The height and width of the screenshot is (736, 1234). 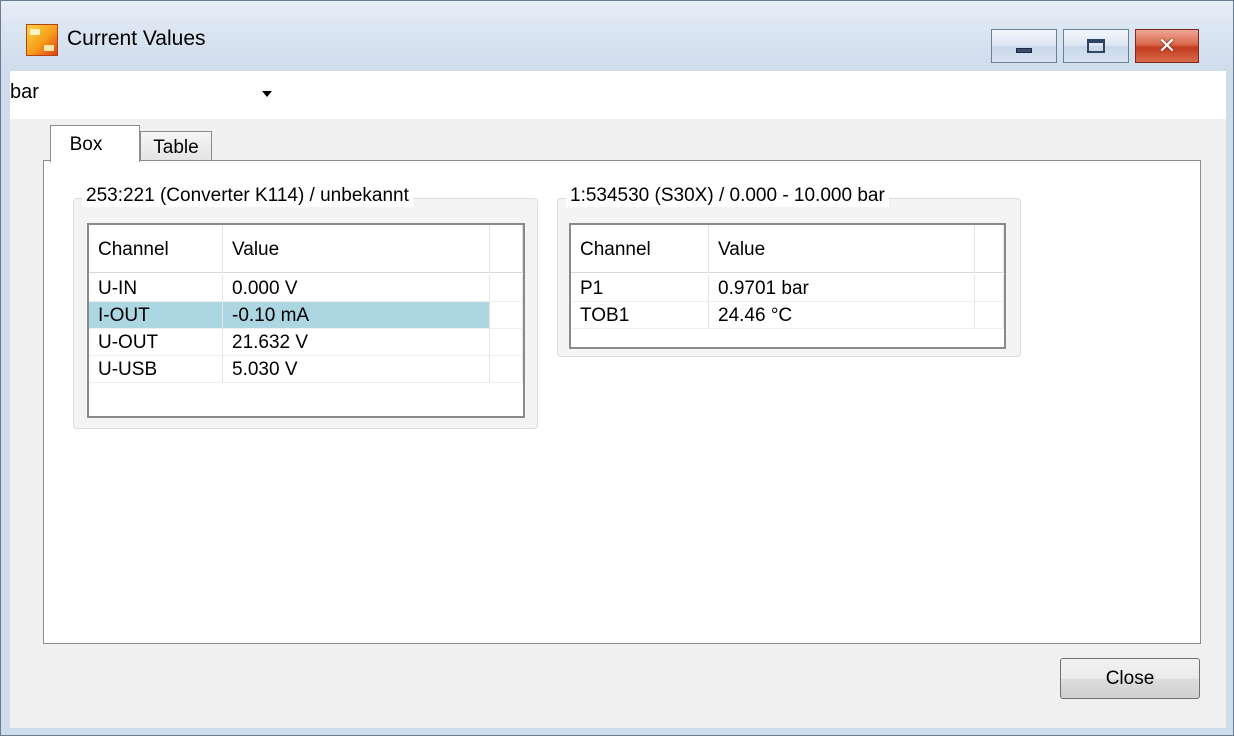 What do you see at coordinates (86, 144) in the screenshot?
I see `tab-box-label: Box` at bounding box center [86, 144].